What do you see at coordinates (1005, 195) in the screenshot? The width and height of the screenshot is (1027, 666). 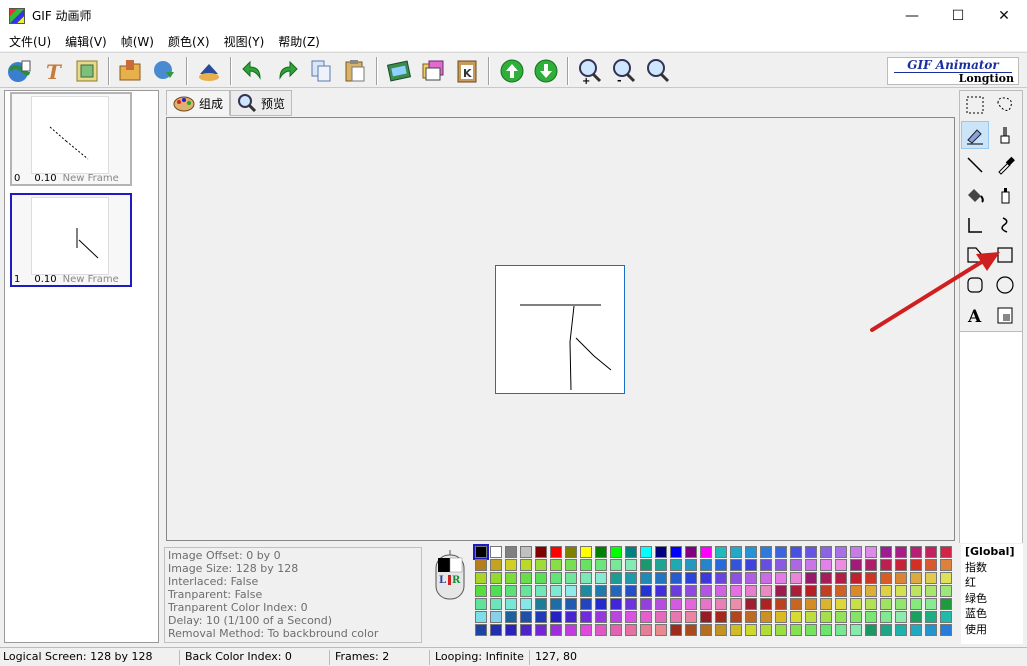 I see `spray-tool` at bounding box center [1005, 195].